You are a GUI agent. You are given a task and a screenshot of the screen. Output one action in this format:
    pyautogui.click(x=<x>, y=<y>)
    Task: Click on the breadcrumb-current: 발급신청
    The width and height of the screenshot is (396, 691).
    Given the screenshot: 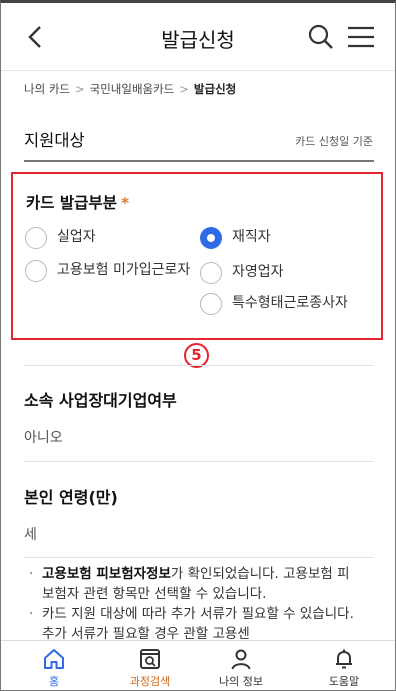 What is the action you would take?
    pyautogui.click(x=215, y=89)
    